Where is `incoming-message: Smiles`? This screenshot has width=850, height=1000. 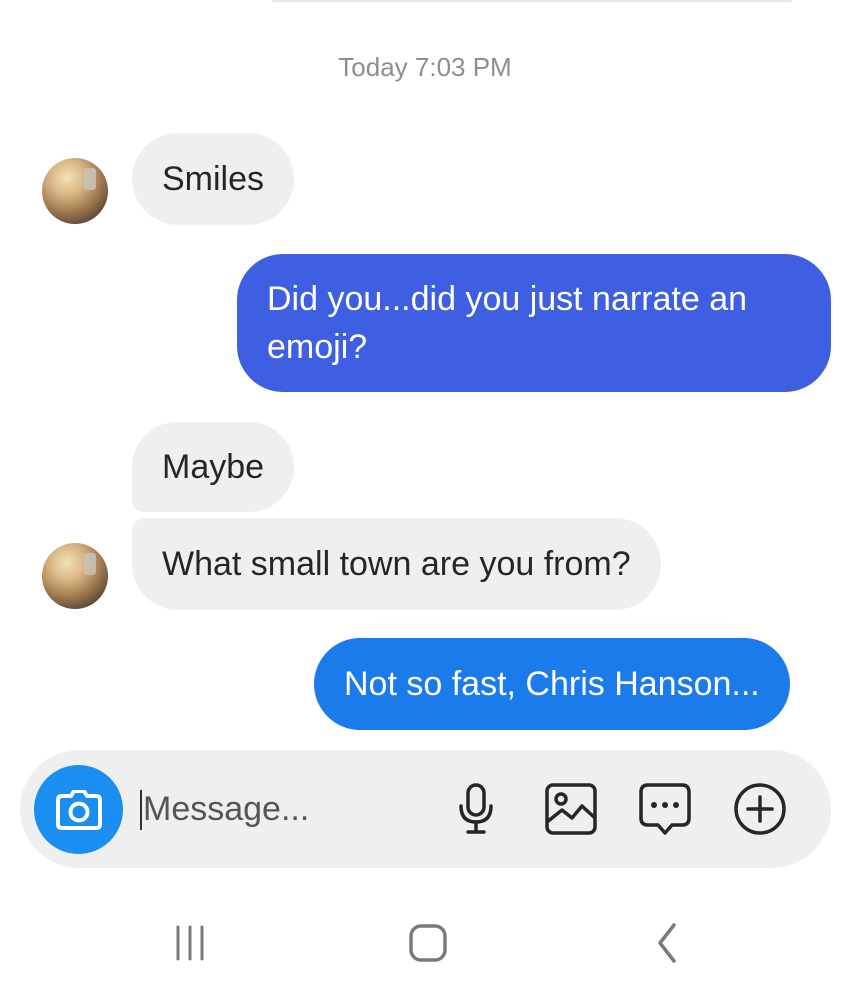 incoming-message: Smiles is located at coordinates (213, 179).